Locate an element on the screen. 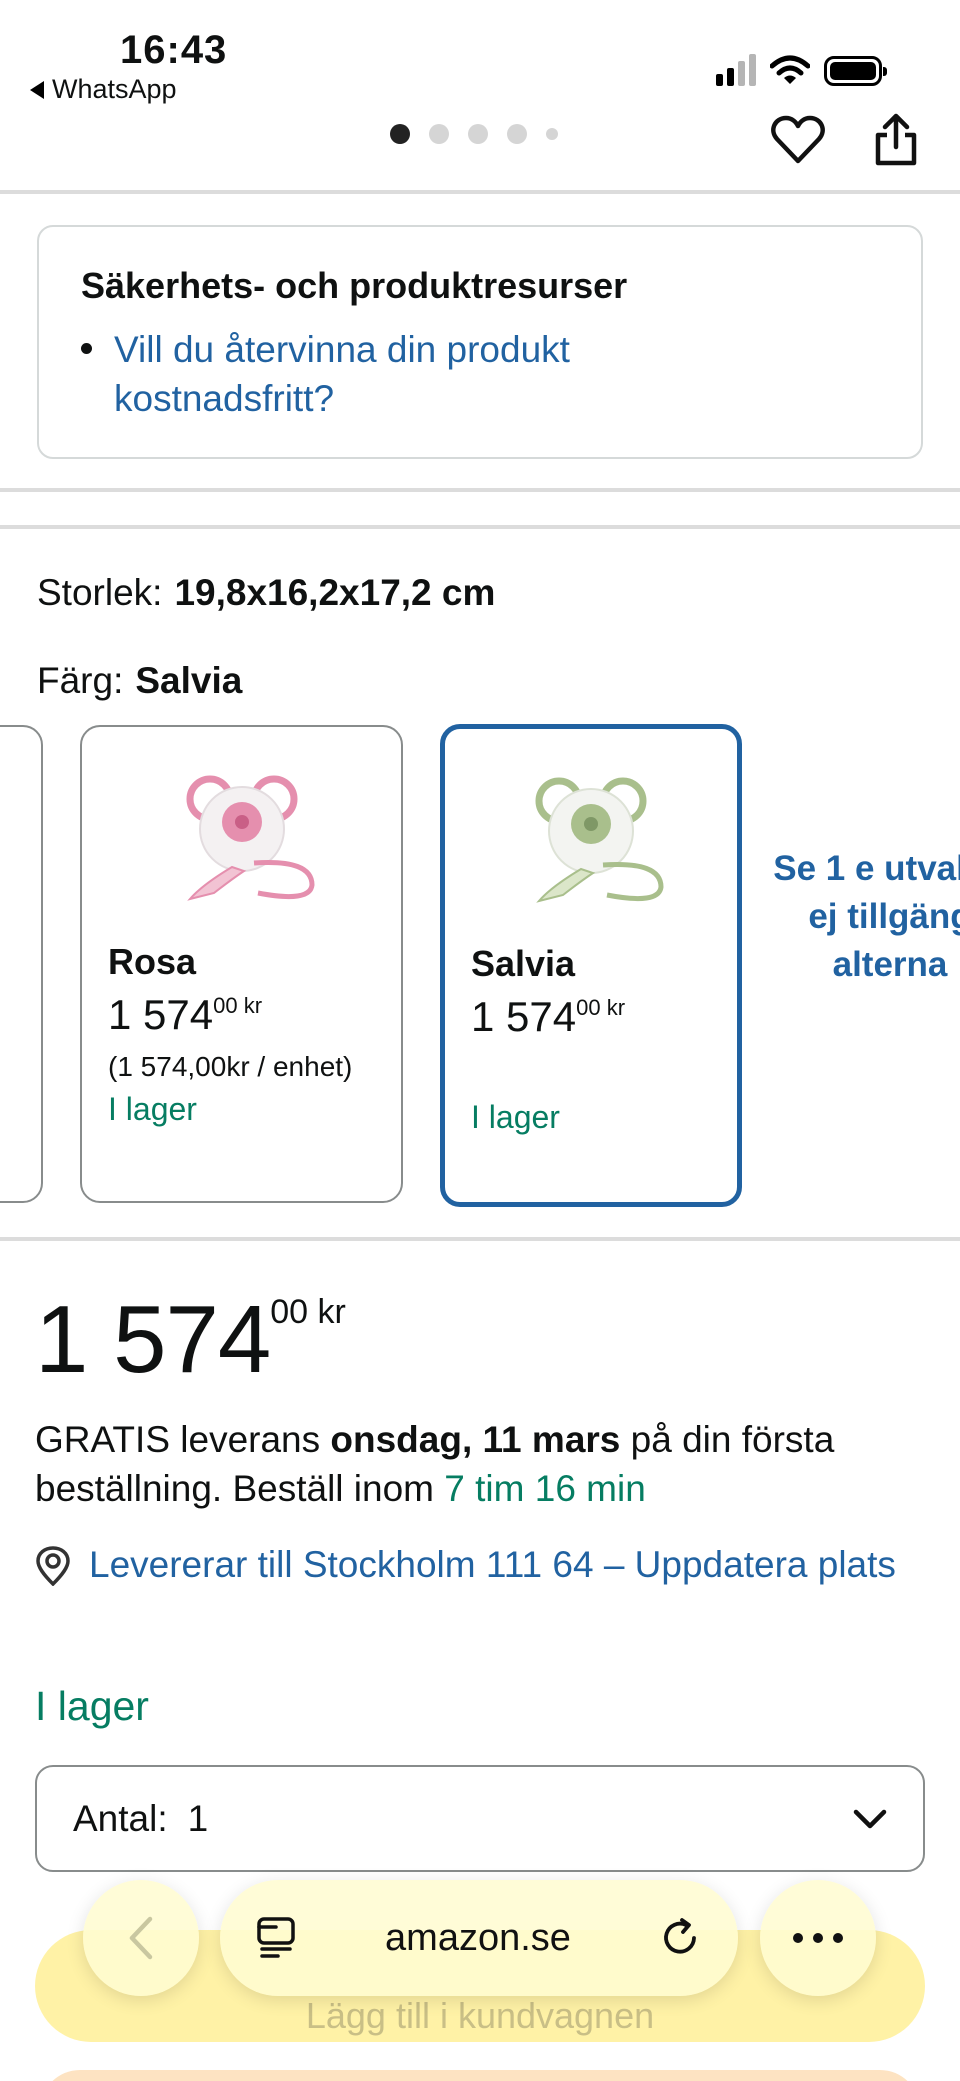 This screenshot has height=2081, width=960. share-icon is located at coordinates (896, 139).